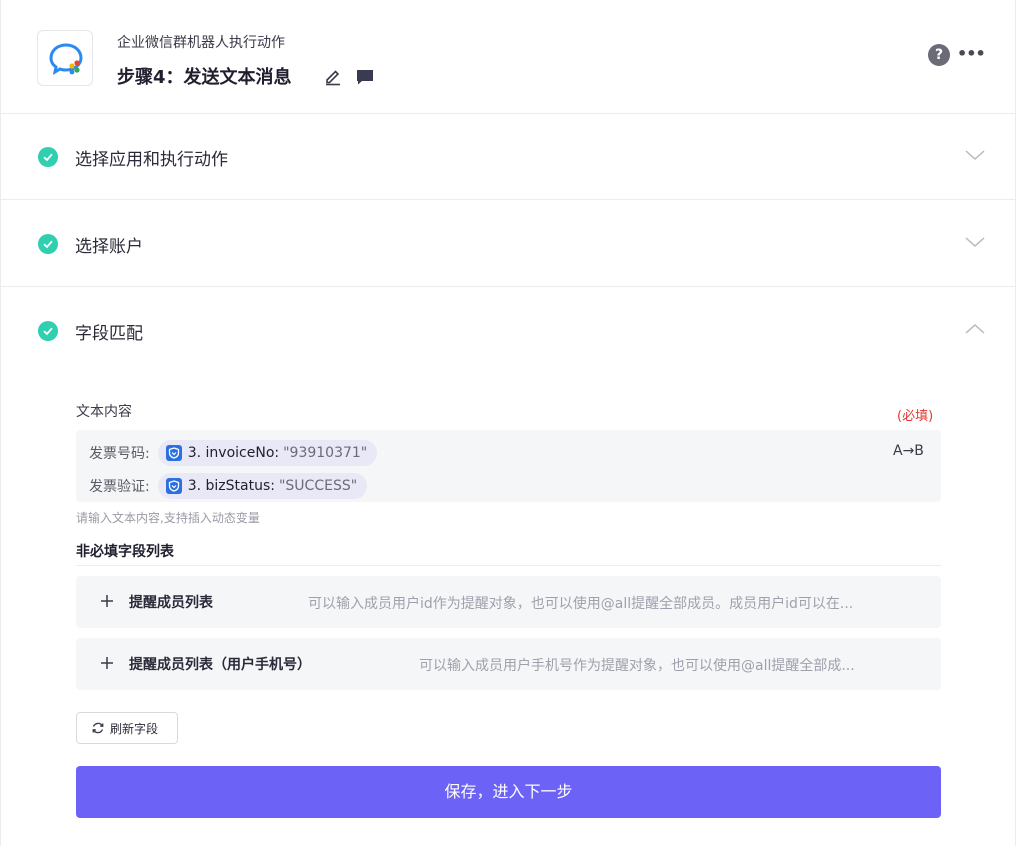  Describe the element at coordinates (318, 486) in the screenshot. I see `variable-value: "SUCCESS"` at that location.